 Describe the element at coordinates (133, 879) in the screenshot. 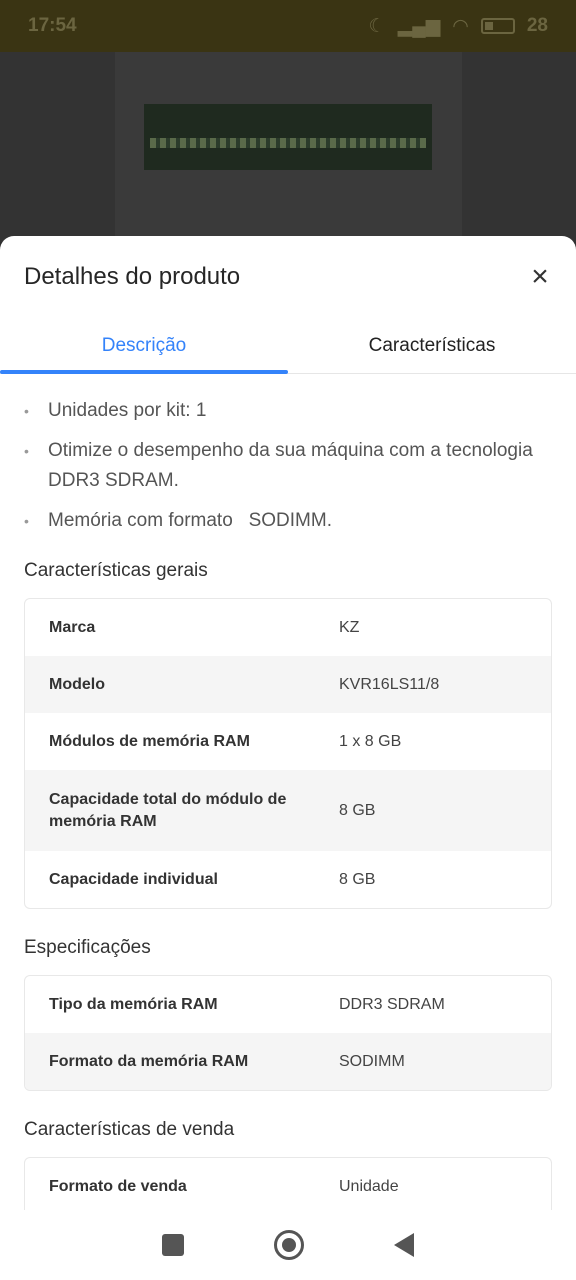

I see `spec-label: Capacidade individual` at that location.